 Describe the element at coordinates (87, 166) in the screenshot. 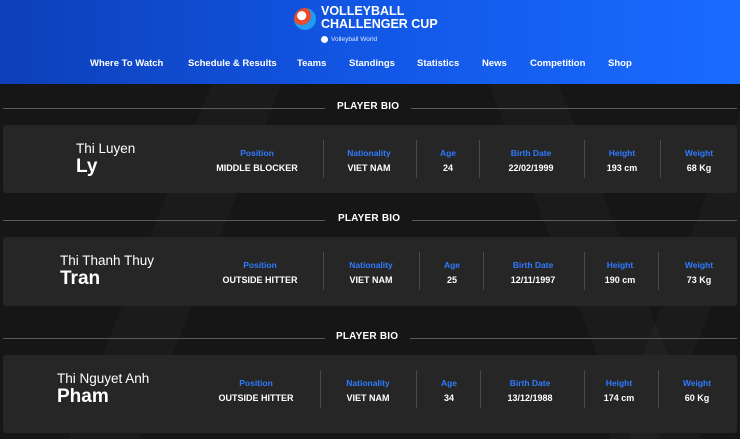

I see `player-last-name: Ly` at that location.